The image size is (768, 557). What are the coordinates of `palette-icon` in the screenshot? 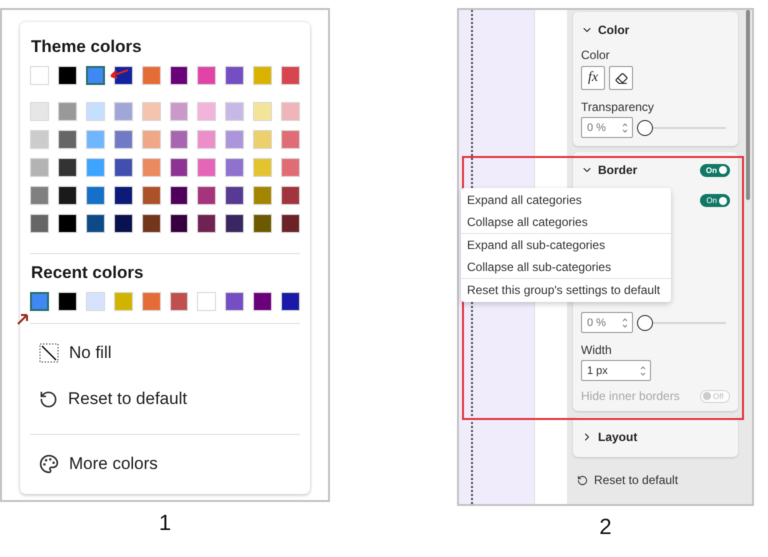 It's located at (49, 464).